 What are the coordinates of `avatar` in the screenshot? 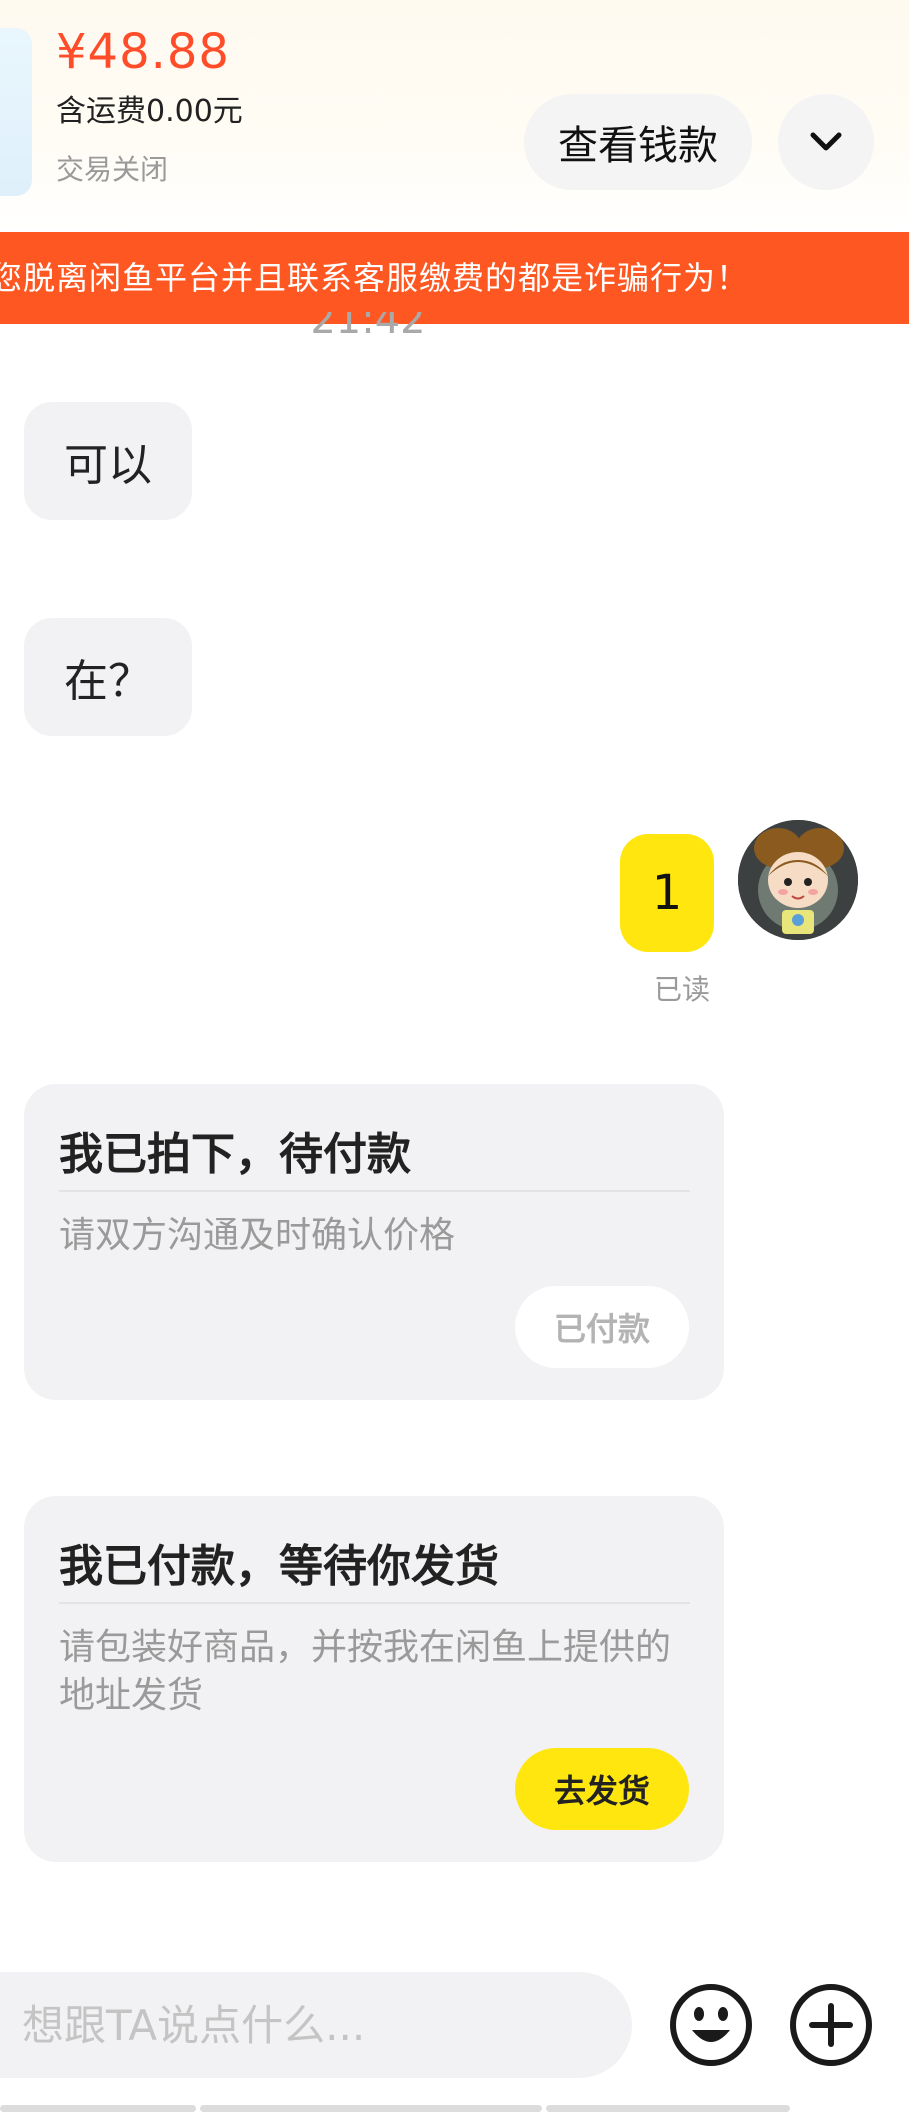 It's located at (798, 880).